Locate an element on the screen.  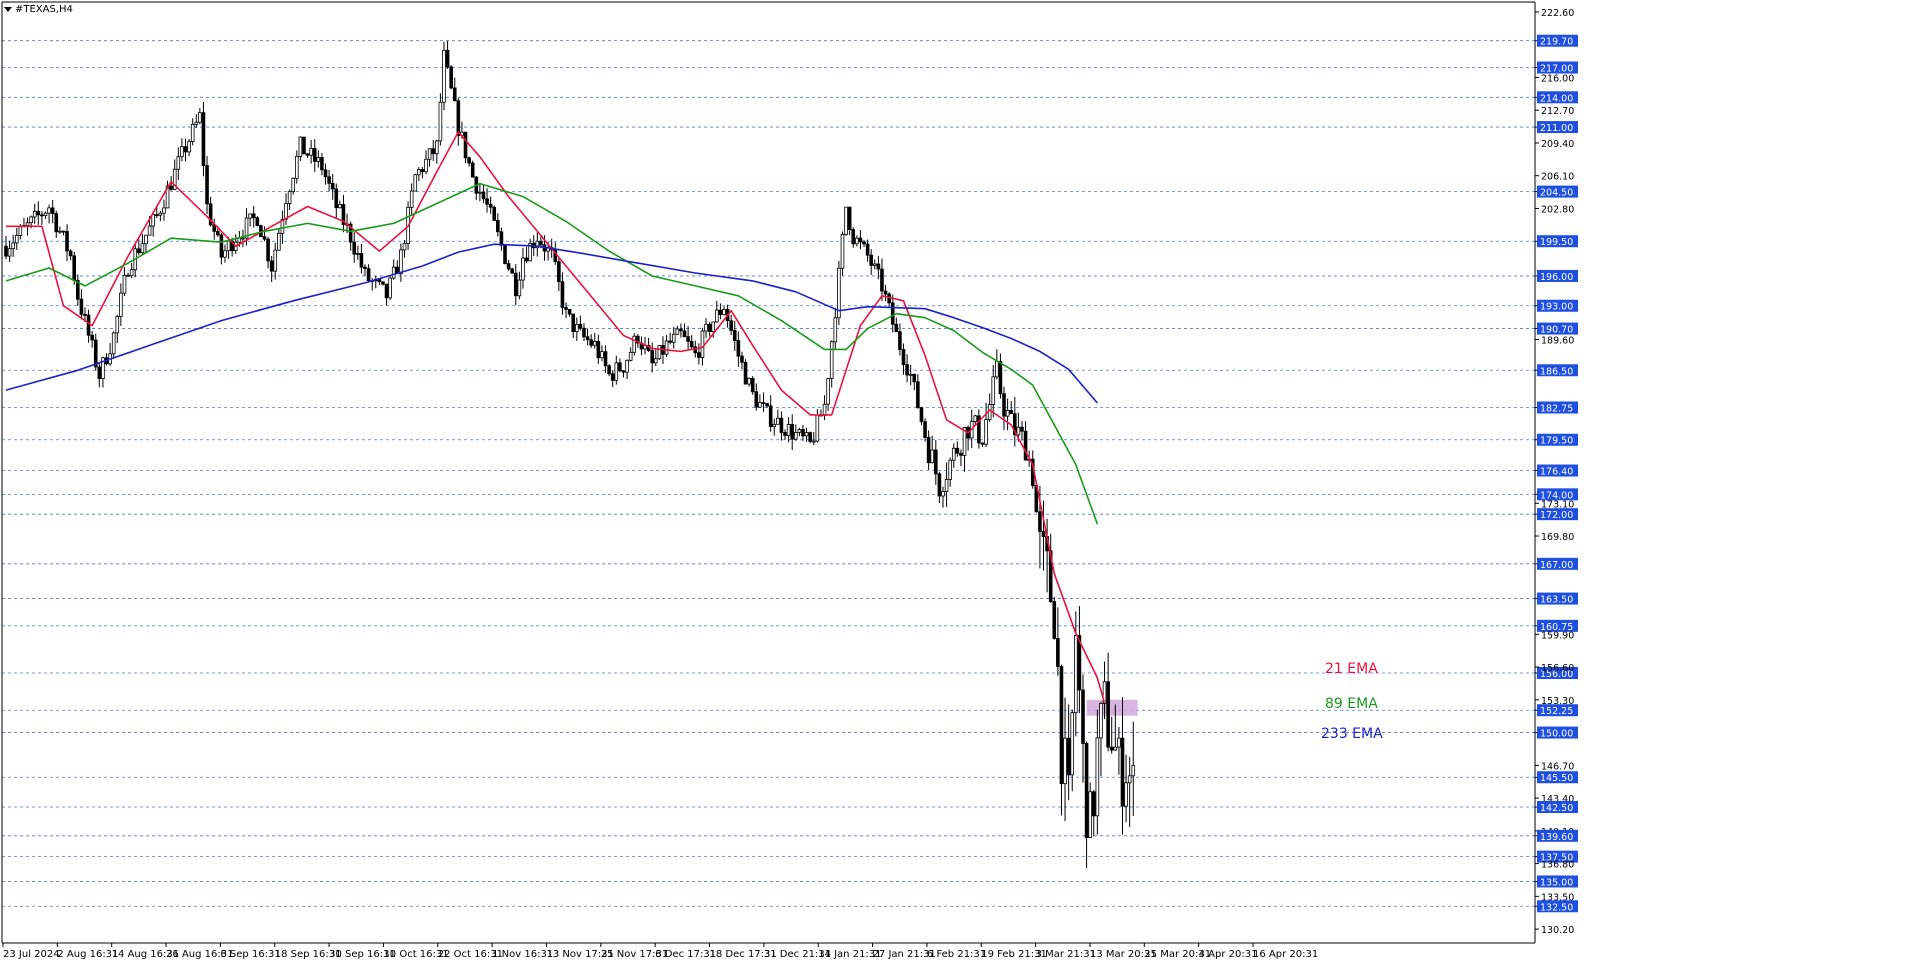
price-tag-label: 152.25 is located at coordinates (1556, 711).